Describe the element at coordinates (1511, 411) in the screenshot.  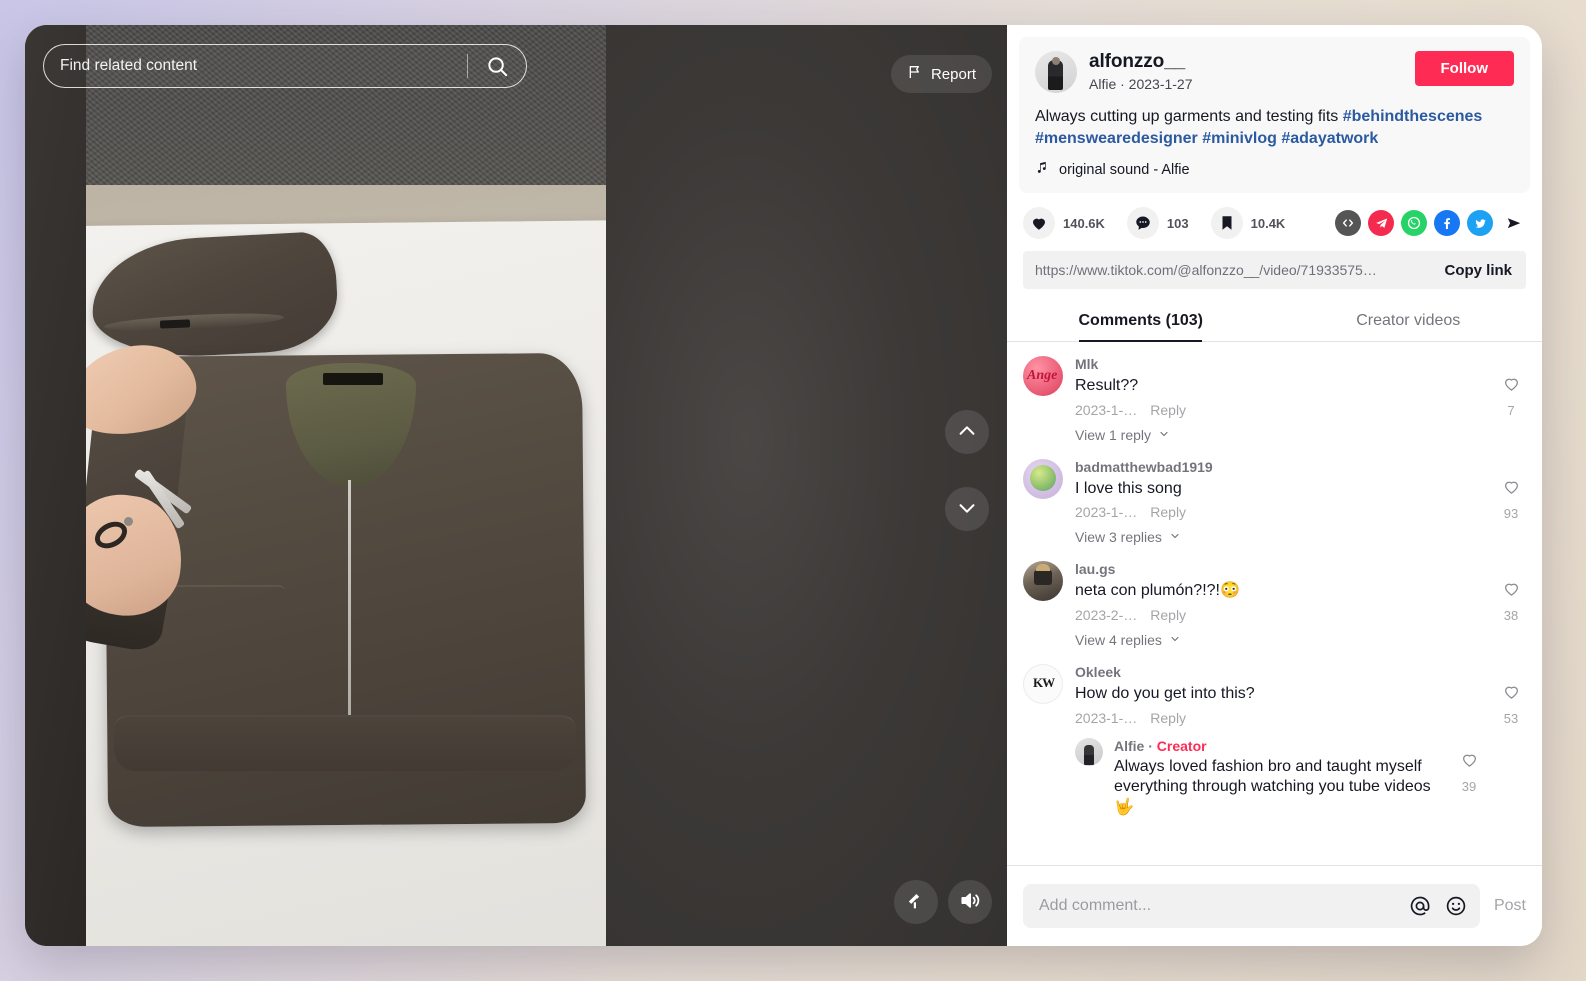
I see `comment-like-count: 7` at that location.